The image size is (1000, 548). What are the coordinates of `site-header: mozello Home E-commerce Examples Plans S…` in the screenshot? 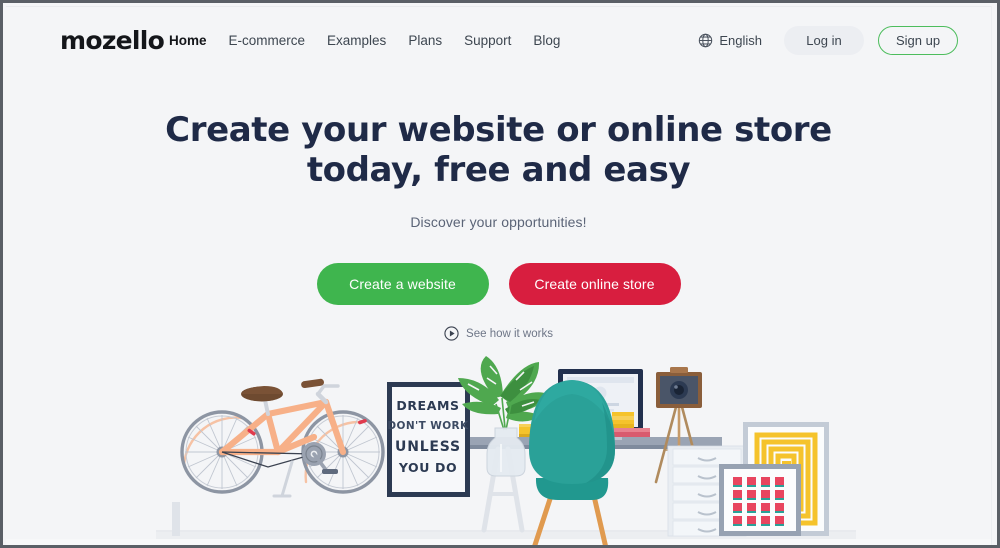 It's located at (498, 41).